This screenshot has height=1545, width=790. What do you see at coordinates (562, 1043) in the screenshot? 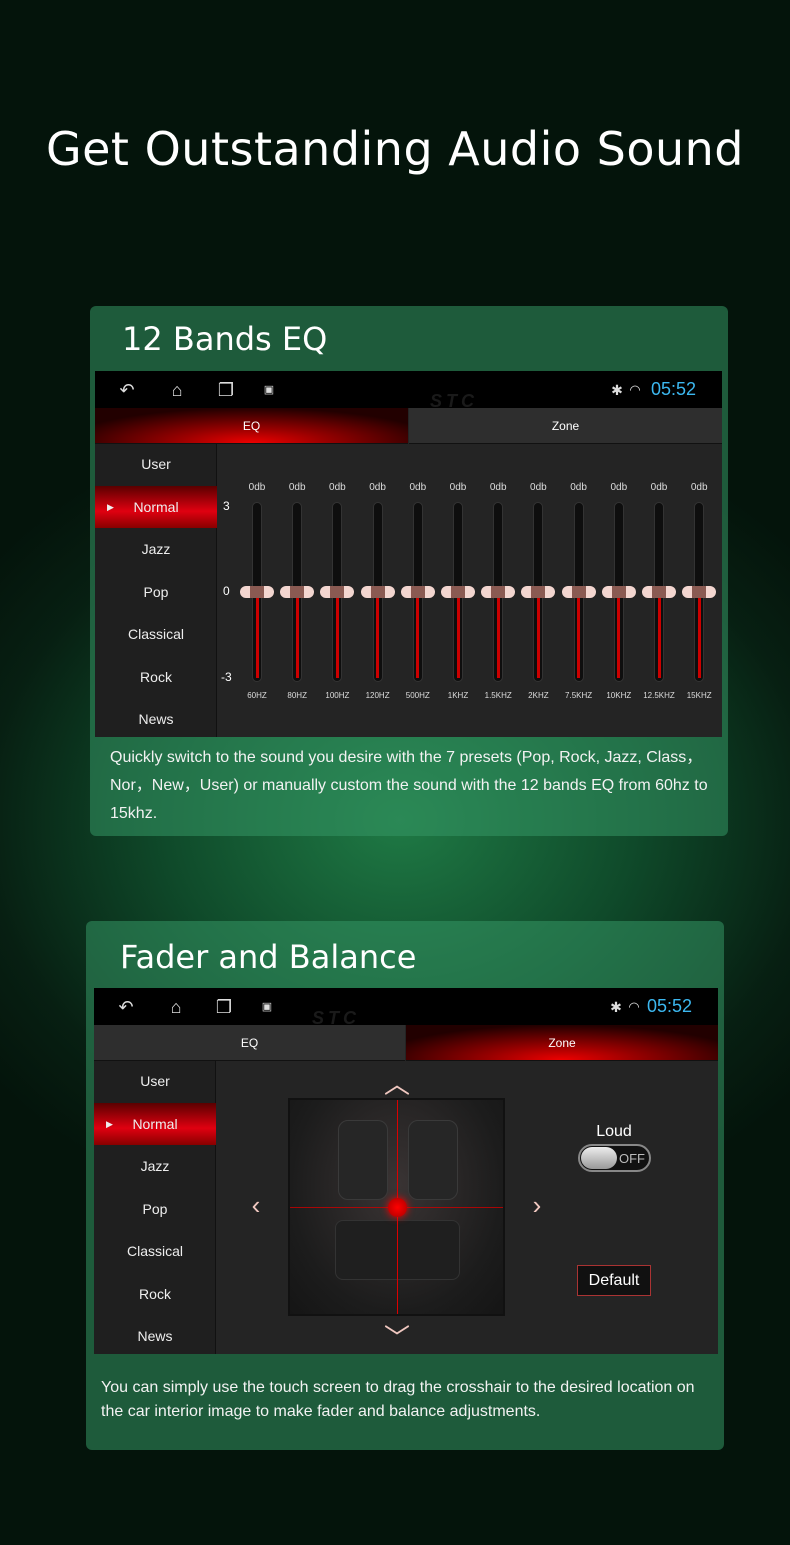
I see `tab-zone: Zone` at bounding box center [562, 1043].